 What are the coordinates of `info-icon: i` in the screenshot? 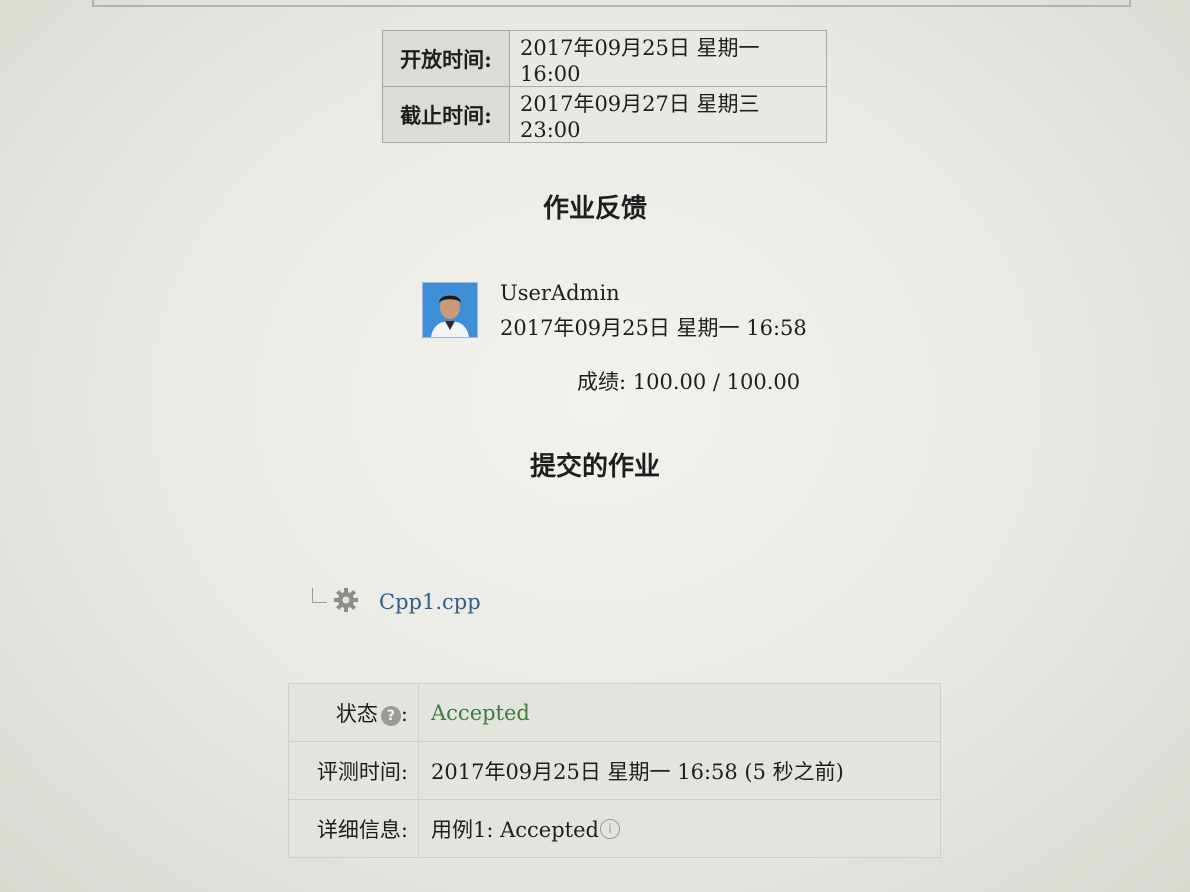 It's located at (609, 828).